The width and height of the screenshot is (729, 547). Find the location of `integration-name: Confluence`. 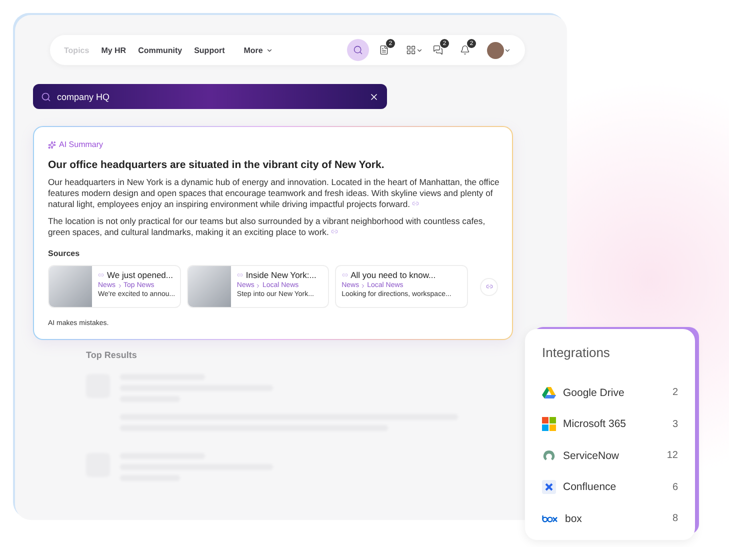

integration-name: Confluence is located at coordinates (617, 487).